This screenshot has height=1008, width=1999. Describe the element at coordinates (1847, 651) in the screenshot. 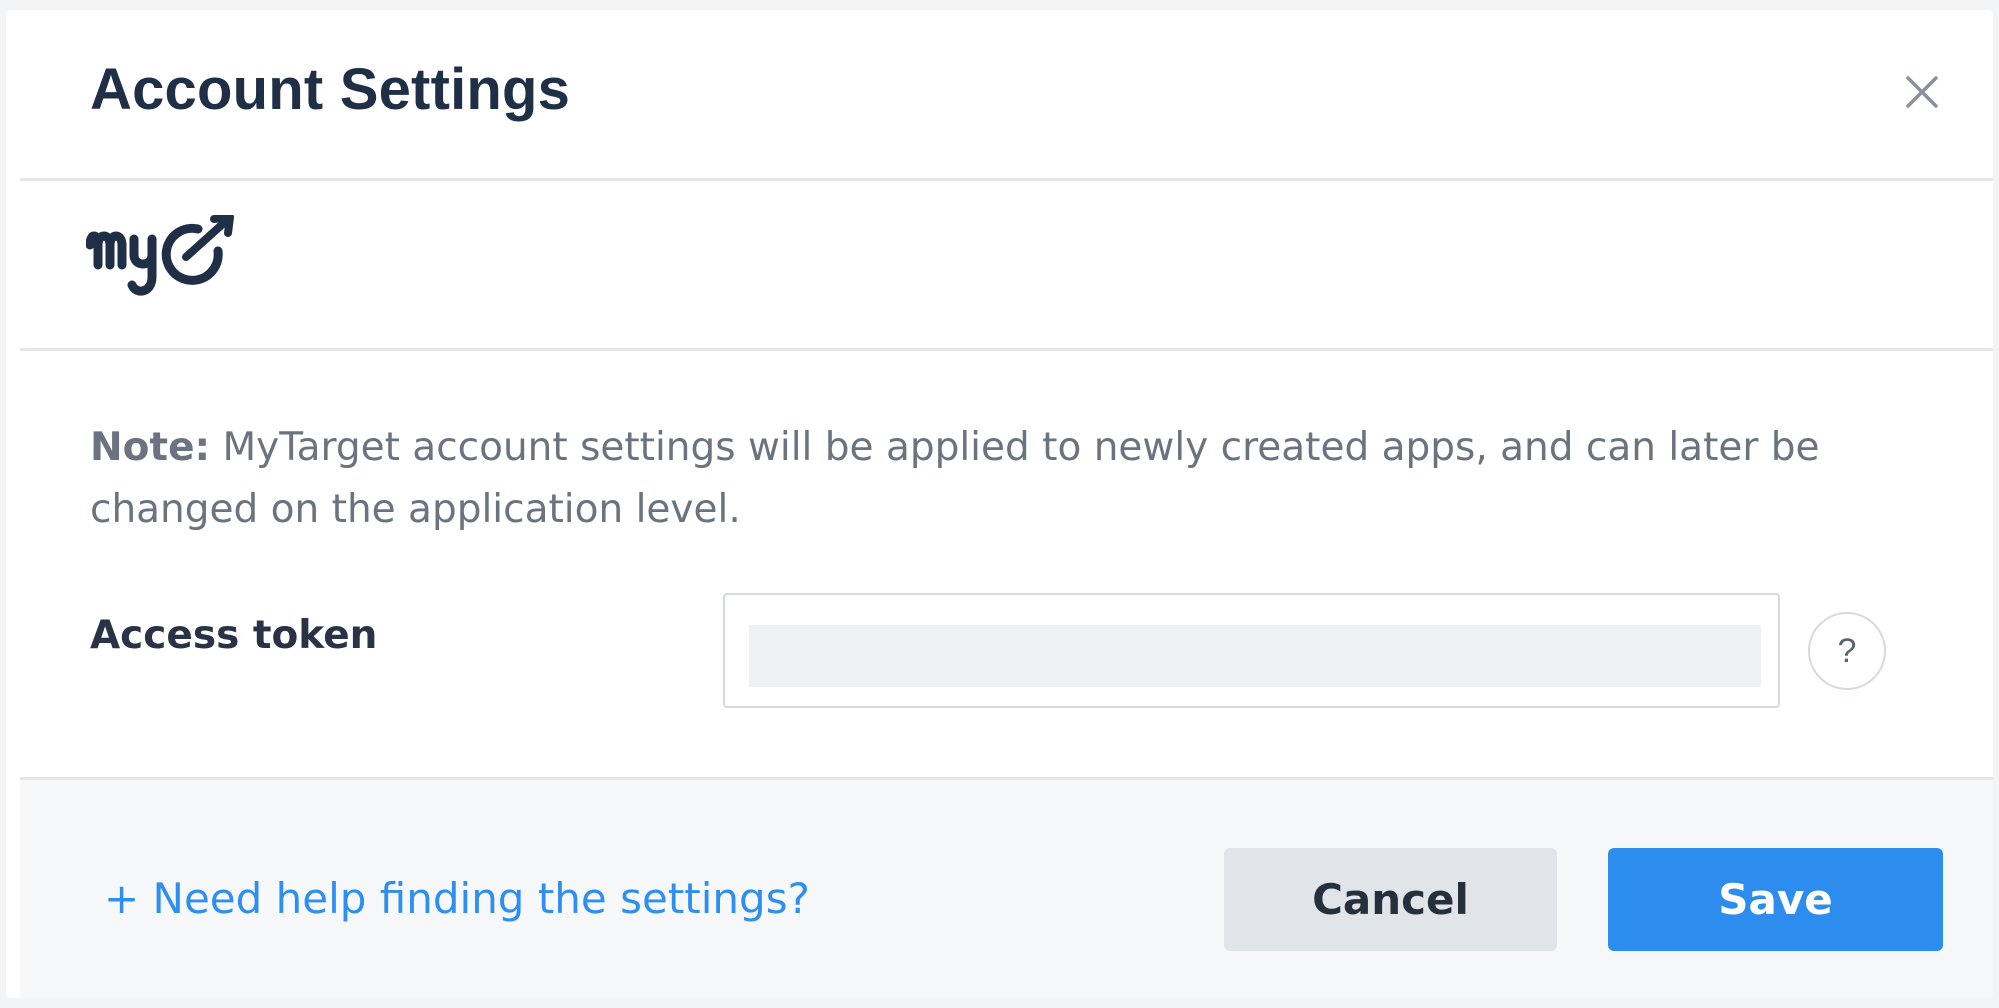

I see `help-icon: ?` at that location.